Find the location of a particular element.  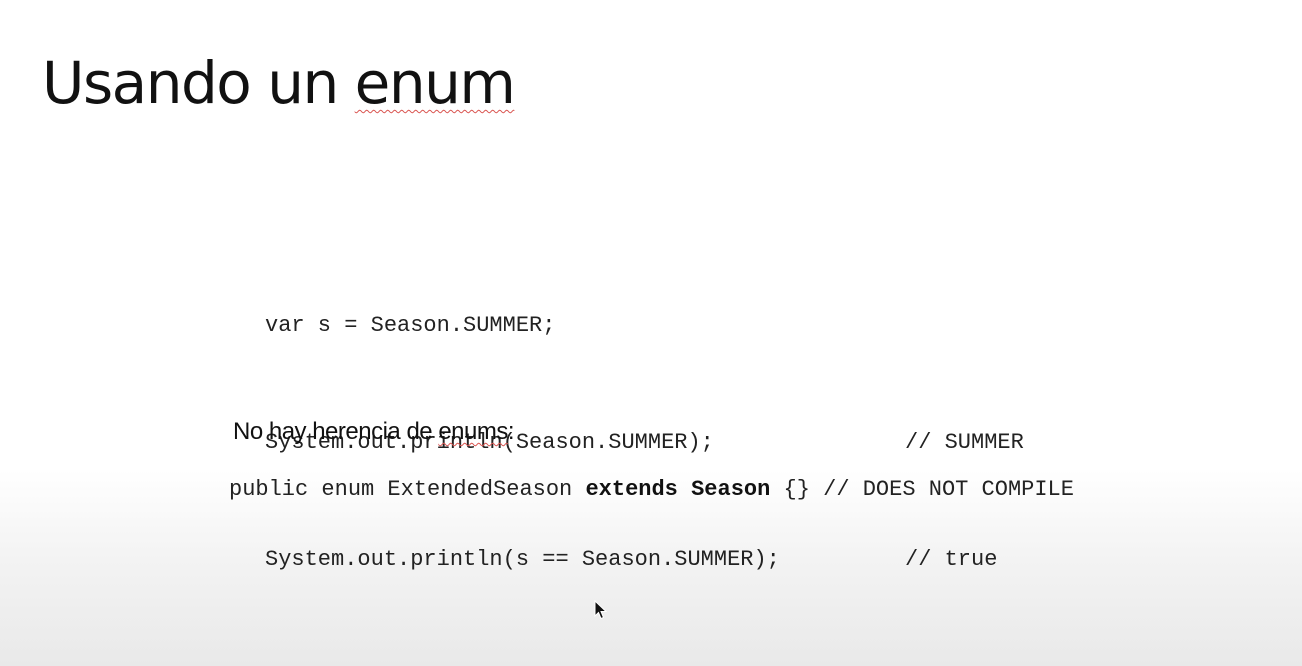

example-bold-keyword: extends Season is located at coordinates (678, 489).